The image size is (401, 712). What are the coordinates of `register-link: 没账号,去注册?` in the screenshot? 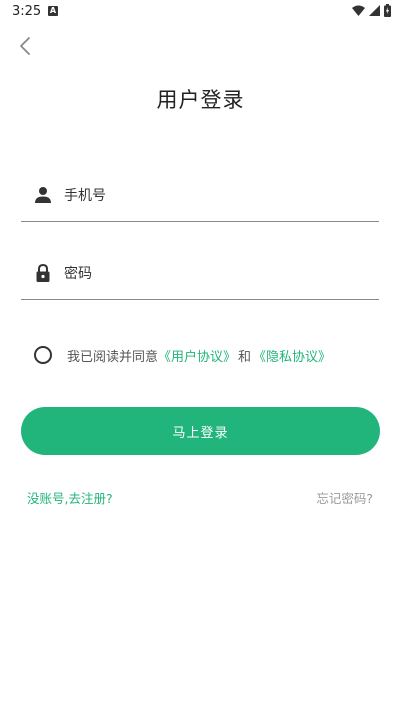 It's located at (70, 497).